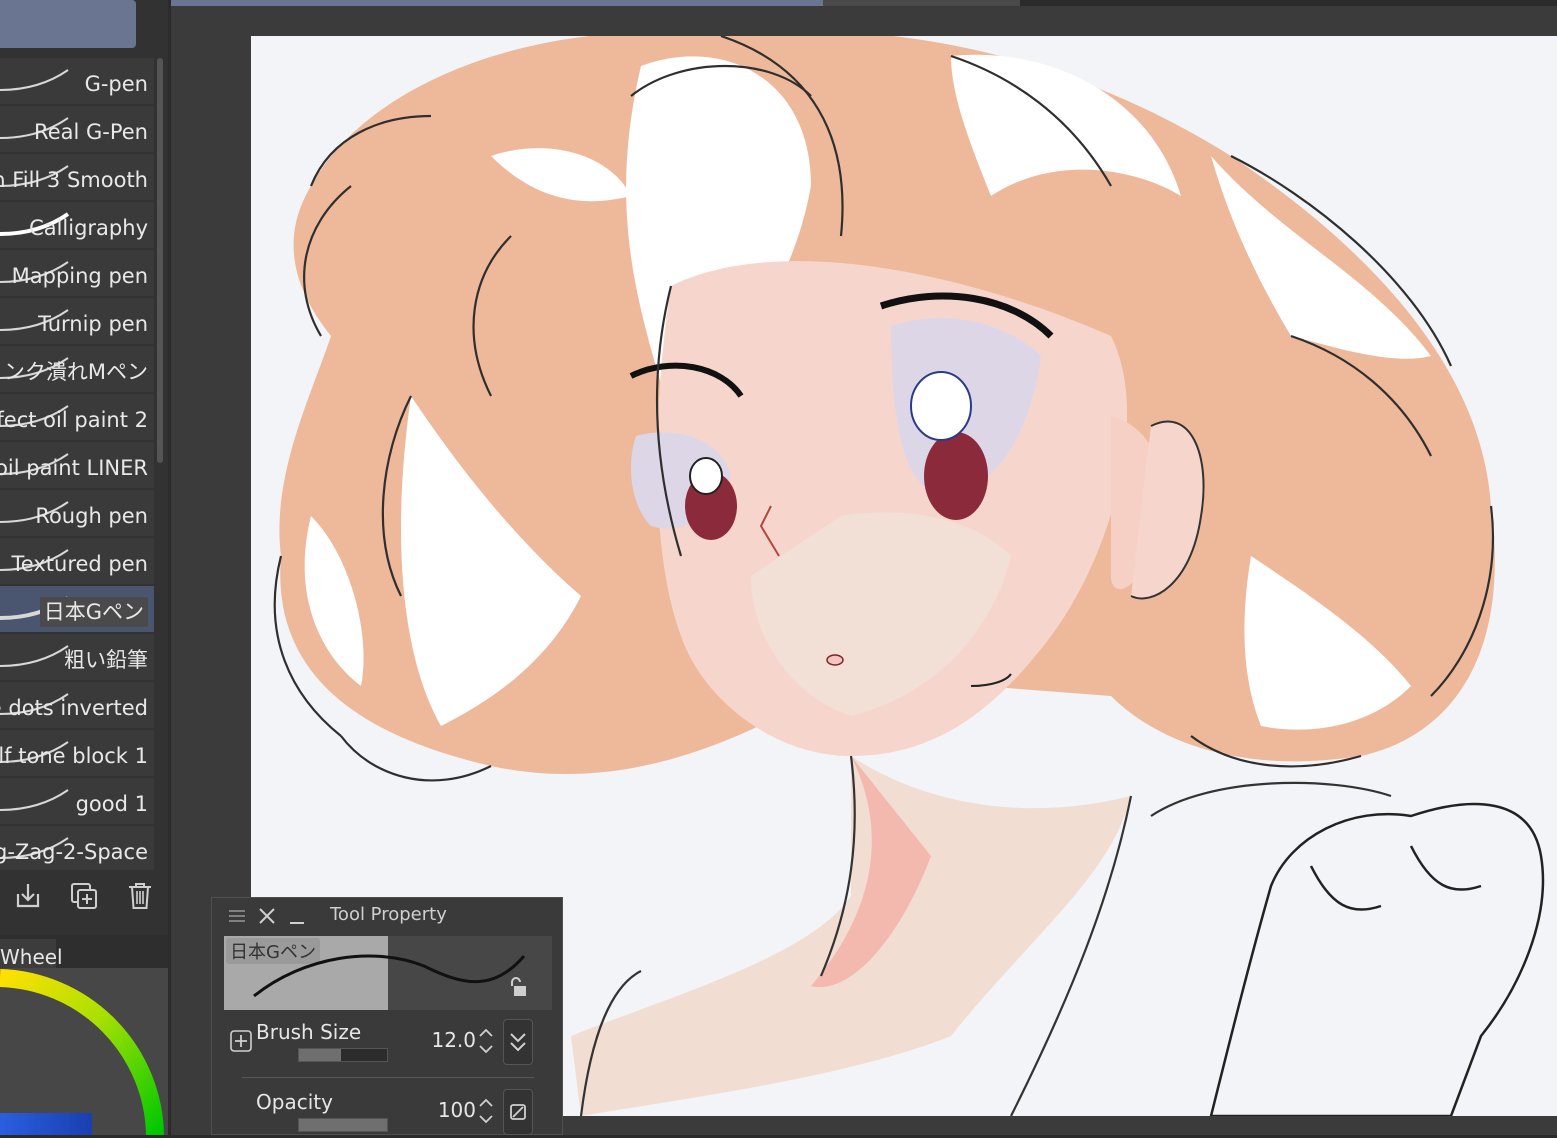  I want to click on hand-lineart, so click(1377, 959).